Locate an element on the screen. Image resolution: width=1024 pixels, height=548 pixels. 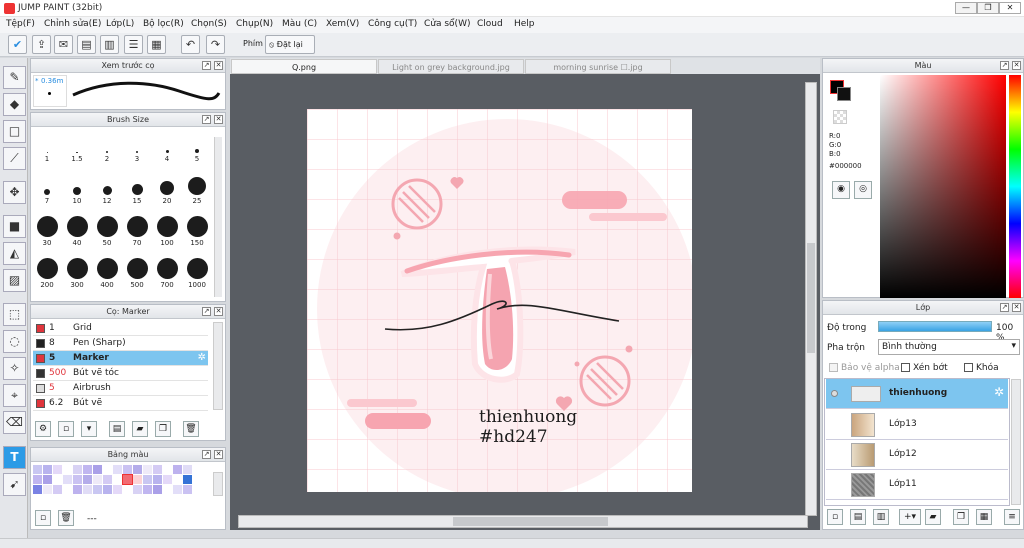
document-icon: ▥ is located at coordinates (109, 44).